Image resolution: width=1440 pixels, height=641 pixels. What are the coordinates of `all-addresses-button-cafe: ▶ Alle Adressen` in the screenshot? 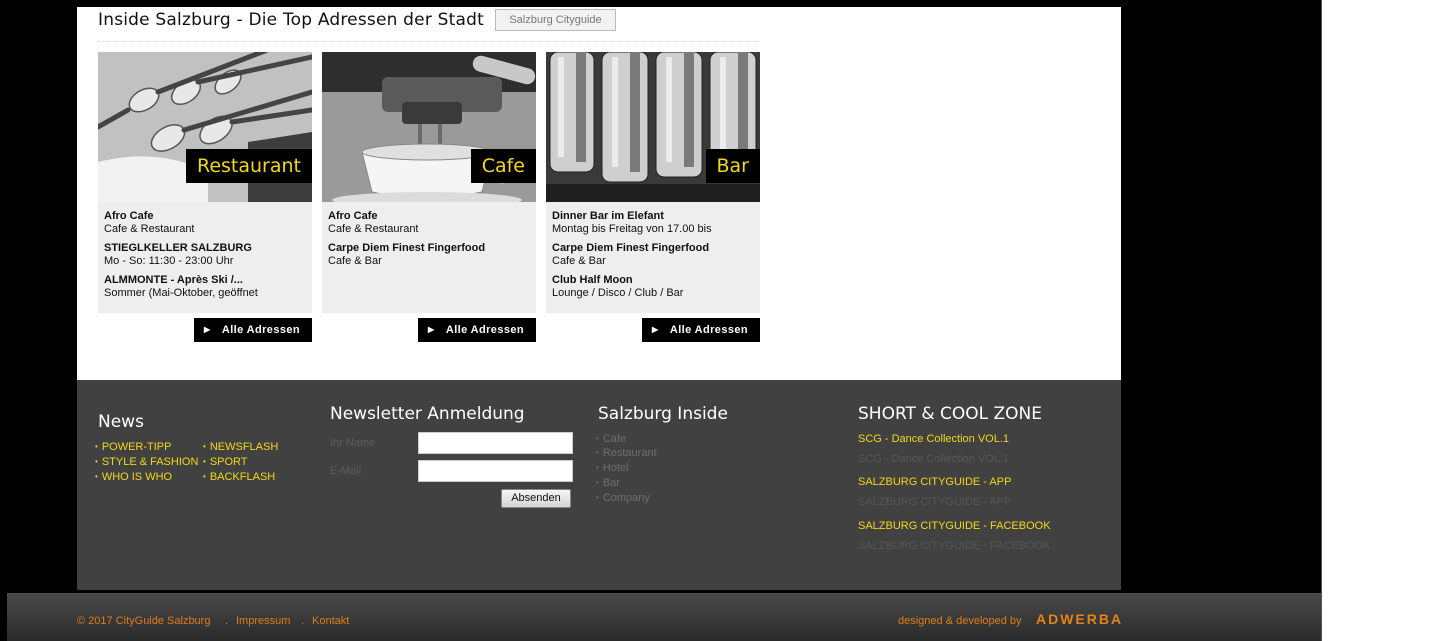 It's located at (477, 330).